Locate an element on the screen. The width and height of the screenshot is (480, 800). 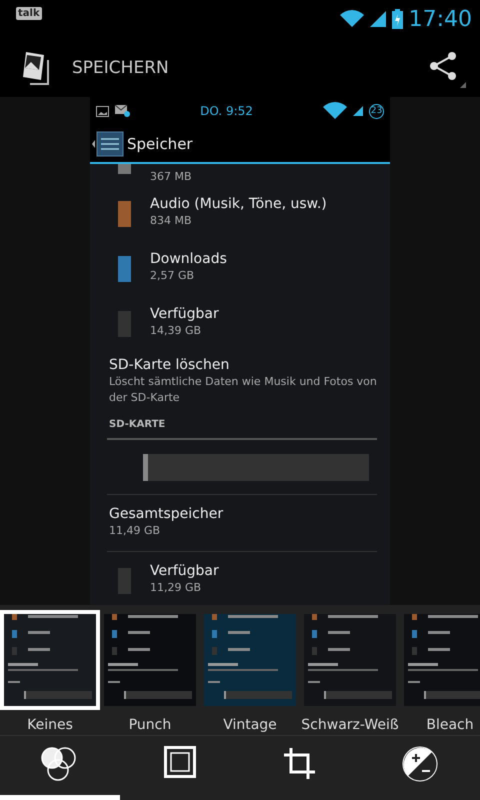
filter-label: Keines is located at coordinates (50, 725).